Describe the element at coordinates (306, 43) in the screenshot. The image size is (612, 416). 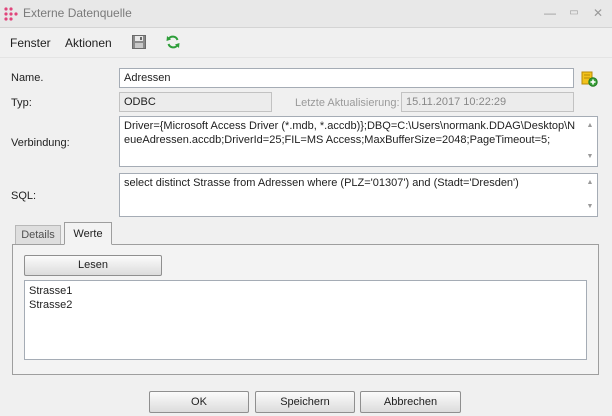
I see `menu-bar: Fenster Aktionen` at that location.